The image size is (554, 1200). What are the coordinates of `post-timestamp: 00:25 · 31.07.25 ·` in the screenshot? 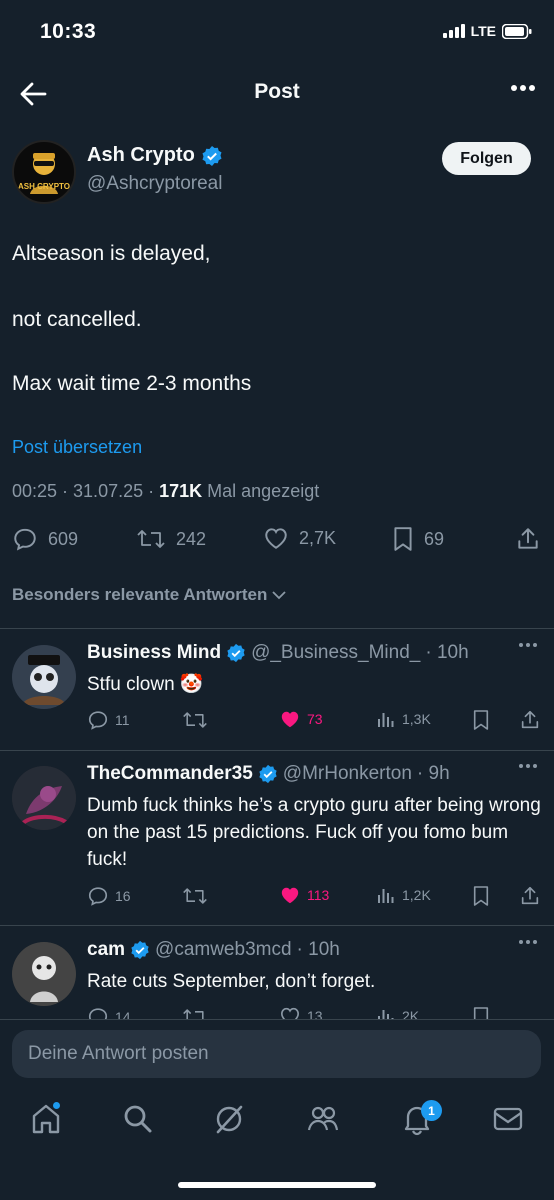 It's located at (86, 491).